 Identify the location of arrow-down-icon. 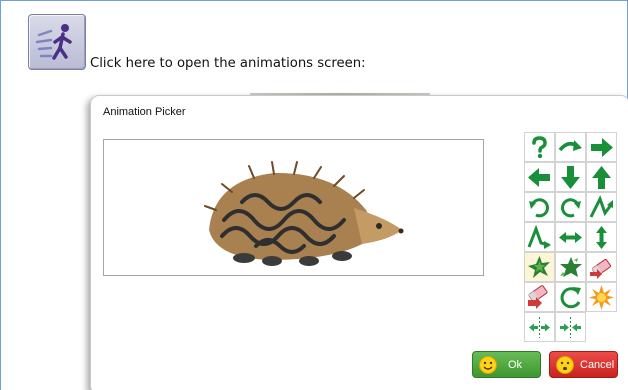
(570, 177).